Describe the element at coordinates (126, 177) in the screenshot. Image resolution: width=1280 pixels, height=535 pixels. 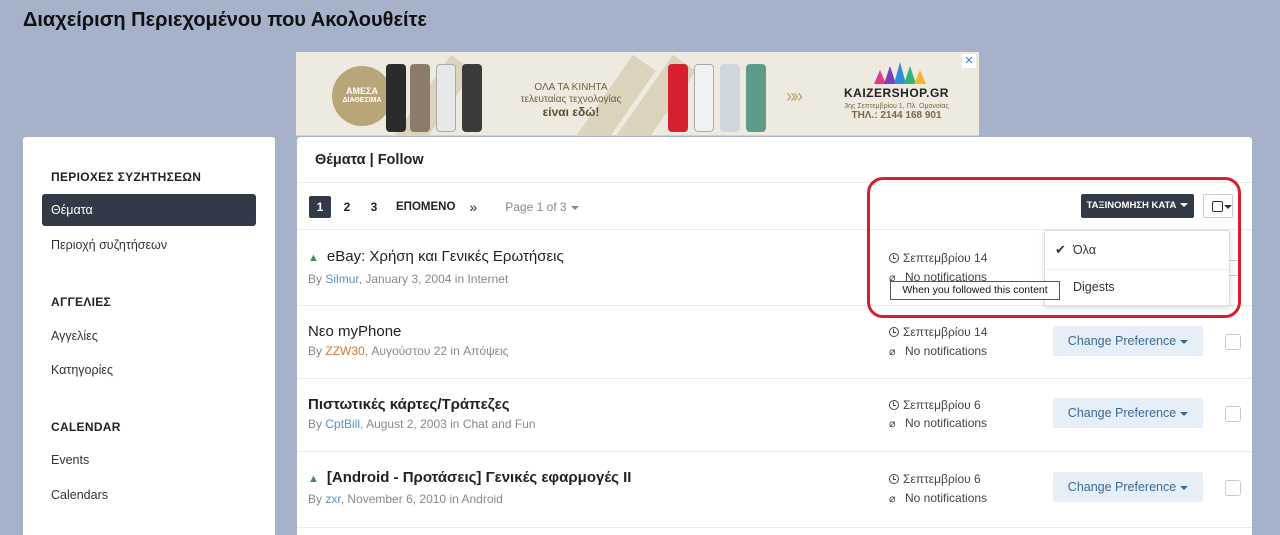
I see `sidebar-heading-discussions: ΠΕΡΙΟΧΕΣ ΣΥΖΗΤΗΣΕΩΝ` at that location.